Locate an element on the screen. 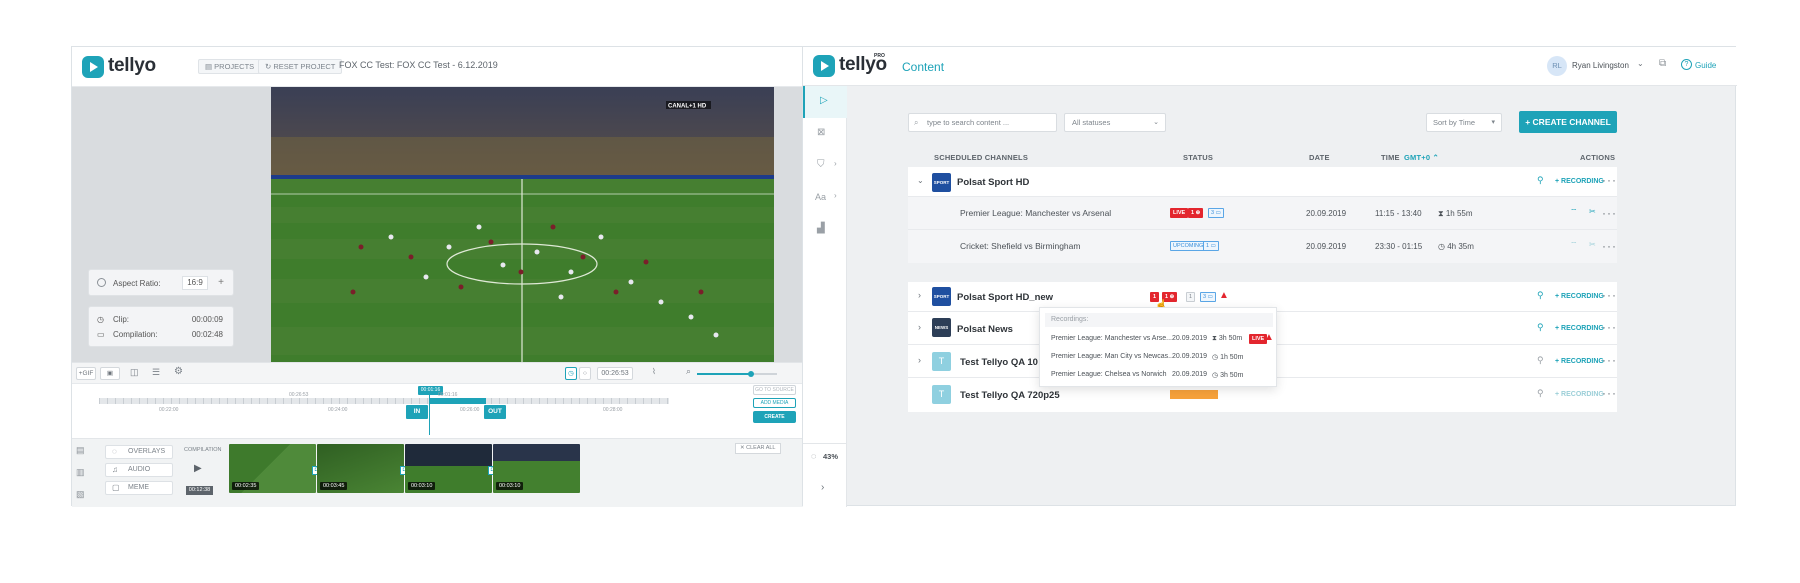  avatar: RL is located at coordinates (1557, 66).